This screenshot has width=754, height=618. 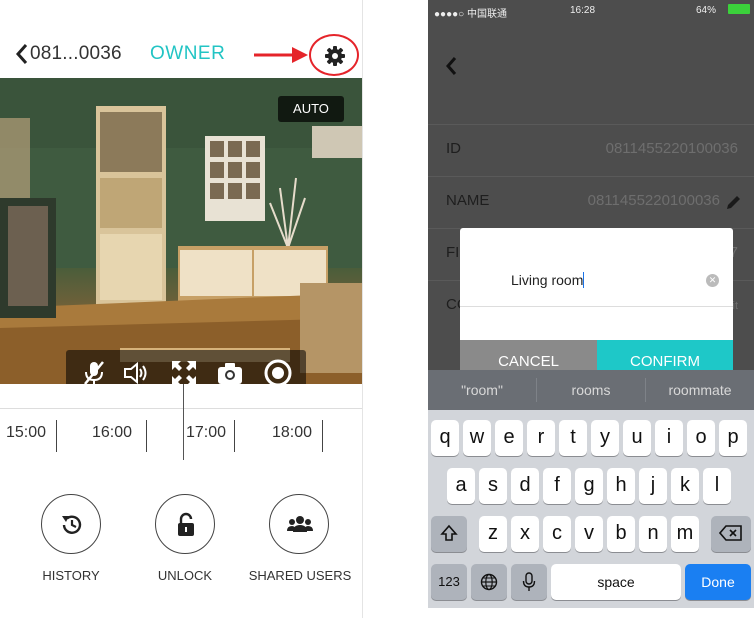 I want to click on status-time: 16:28, so click(x=583, y=10).